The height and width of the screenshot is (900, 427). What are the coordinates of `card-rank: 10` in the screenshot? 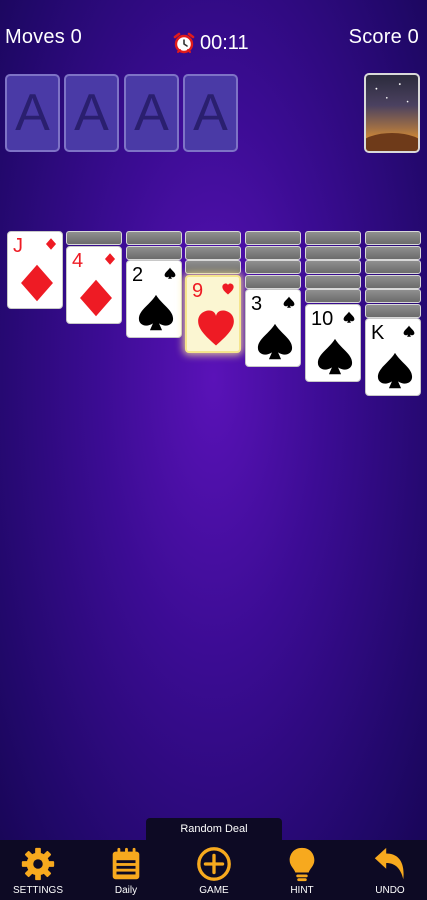 It's located at (322, 318).